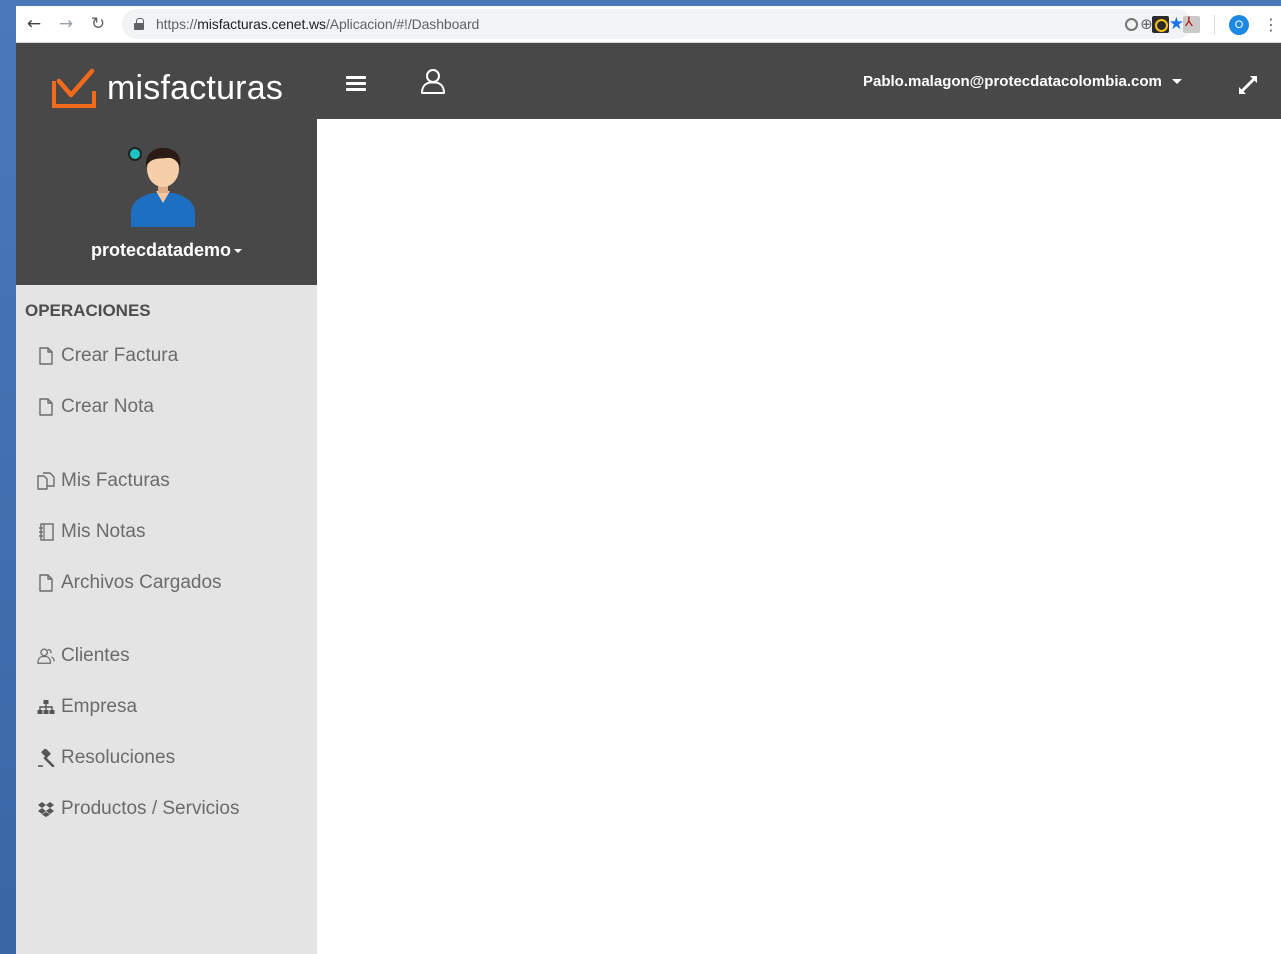 The width and height of the screenshot is (1281, 954). Describe the element at coordinates (1191, 24) in the screenshot. I see `pdf-extension-icon` at that location.